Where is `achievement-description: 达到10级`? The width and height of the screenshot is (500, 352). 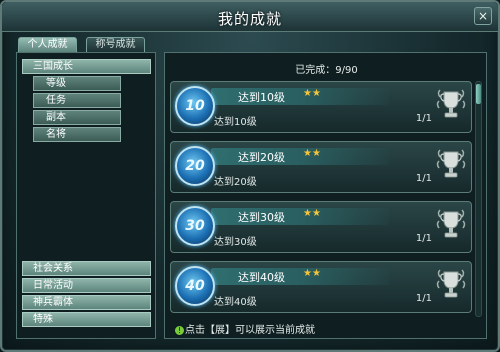
achievement-description: 达到10级 is located at coordinates (235, 122).